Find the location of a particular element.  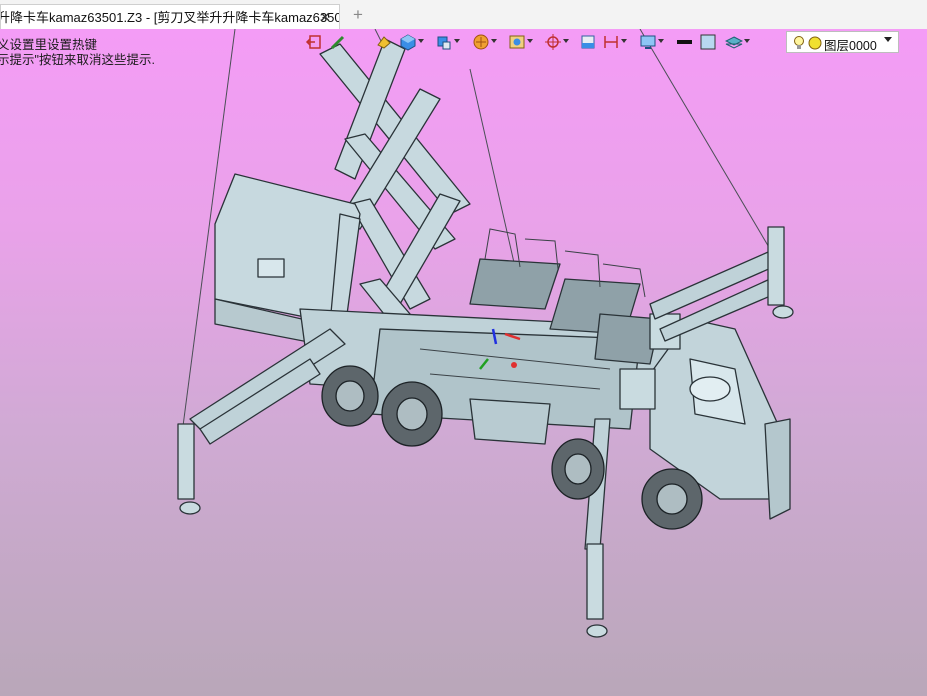

close-icon: ✕ is located at coordinates (325, 17).